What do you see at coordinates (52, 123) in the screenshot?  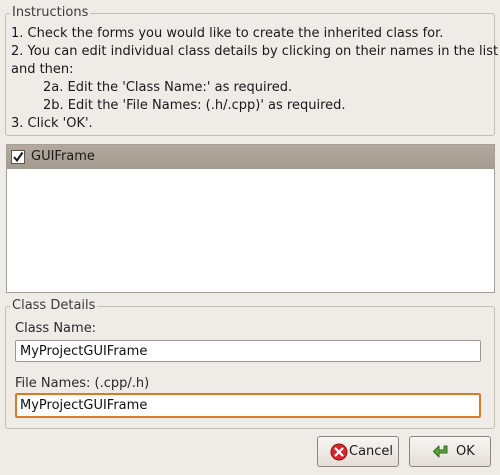 I see `instruction-line-4: 3. Click 'OK'.` at bounding box center [52, 123].